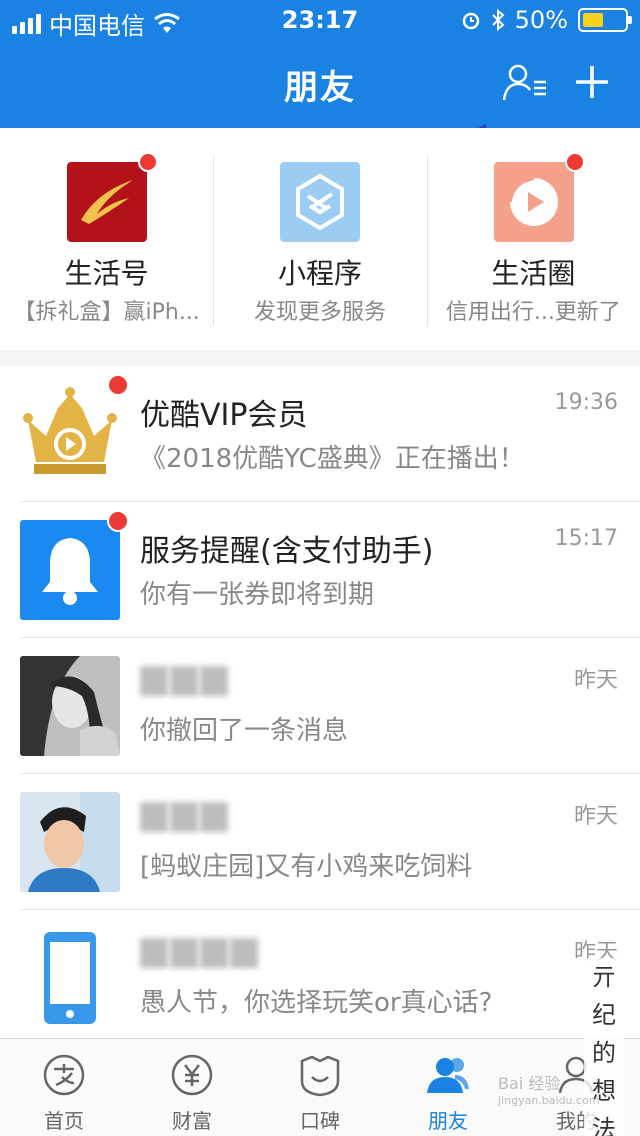 This screenshot has height=1136, width=640. Describe the element at coordinates (448, 1075) in the screenshot. I see `friends-icon` at that location.